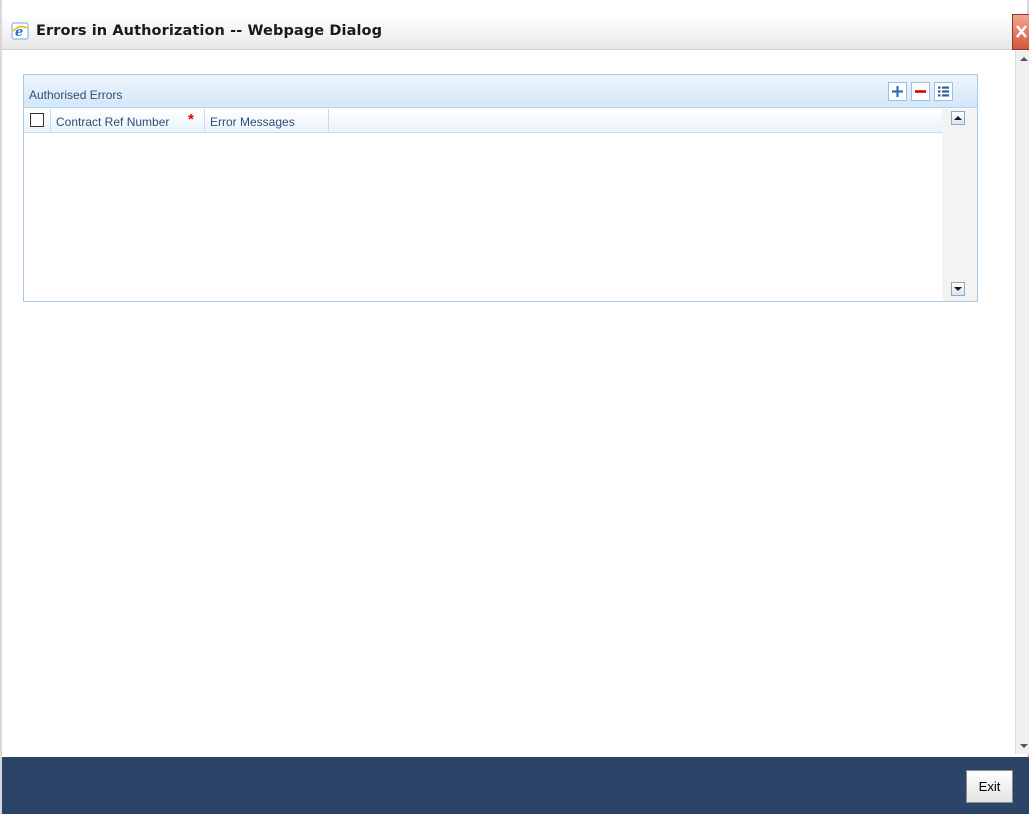  Describe the element at coordinates (959, 205) in the screenshot. I see `grid-scrollbar` at that location.